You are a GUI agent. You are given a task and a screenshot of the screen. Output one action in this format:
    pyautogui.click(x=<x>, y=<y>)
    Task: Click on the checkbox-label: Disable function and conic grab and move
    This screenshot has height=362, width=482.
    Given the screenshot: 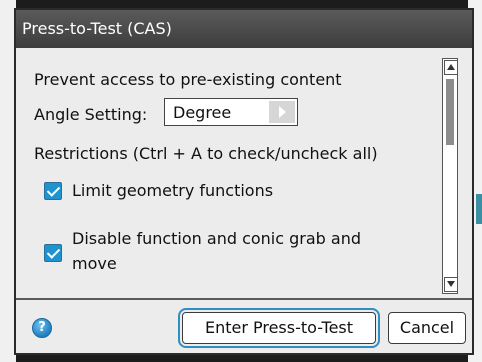 What is the action you would take?
    pyautogui.click(x=217, y=251)
    